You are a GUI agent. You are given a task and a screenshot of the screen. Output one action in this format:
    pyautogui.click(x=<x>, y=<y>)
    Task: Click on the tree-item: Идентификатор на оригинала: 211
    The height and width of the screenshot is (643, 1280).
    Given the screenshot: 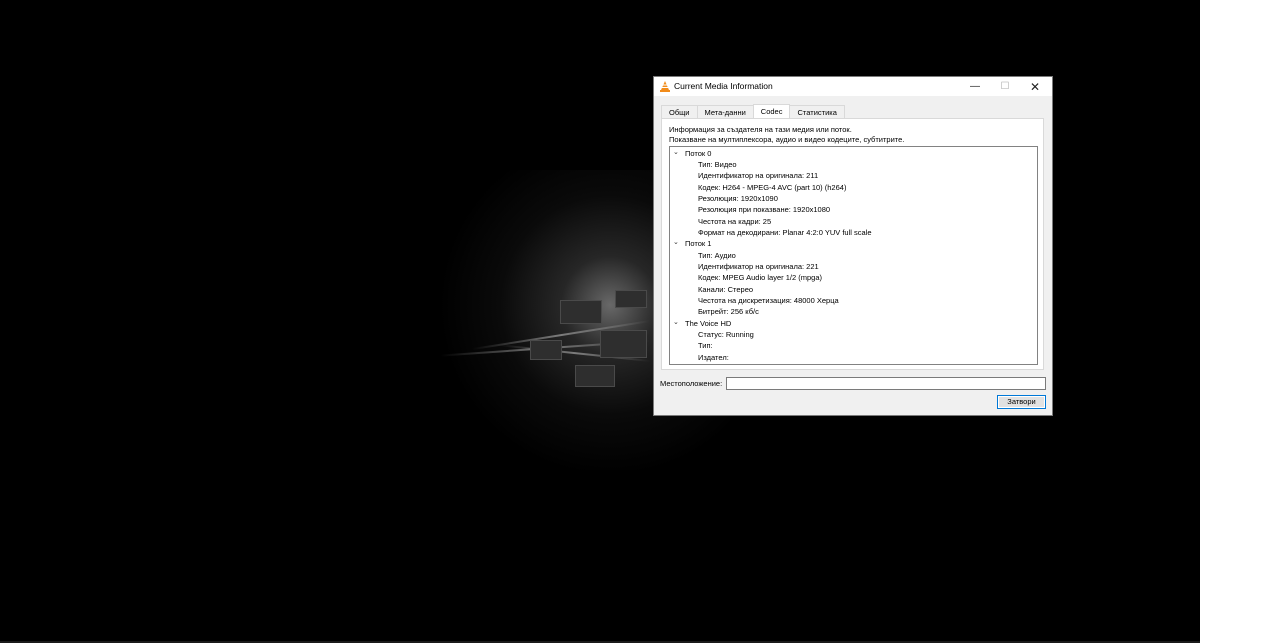 What is the action you would take?
    pyautogui.click(x=758, y=175)
    